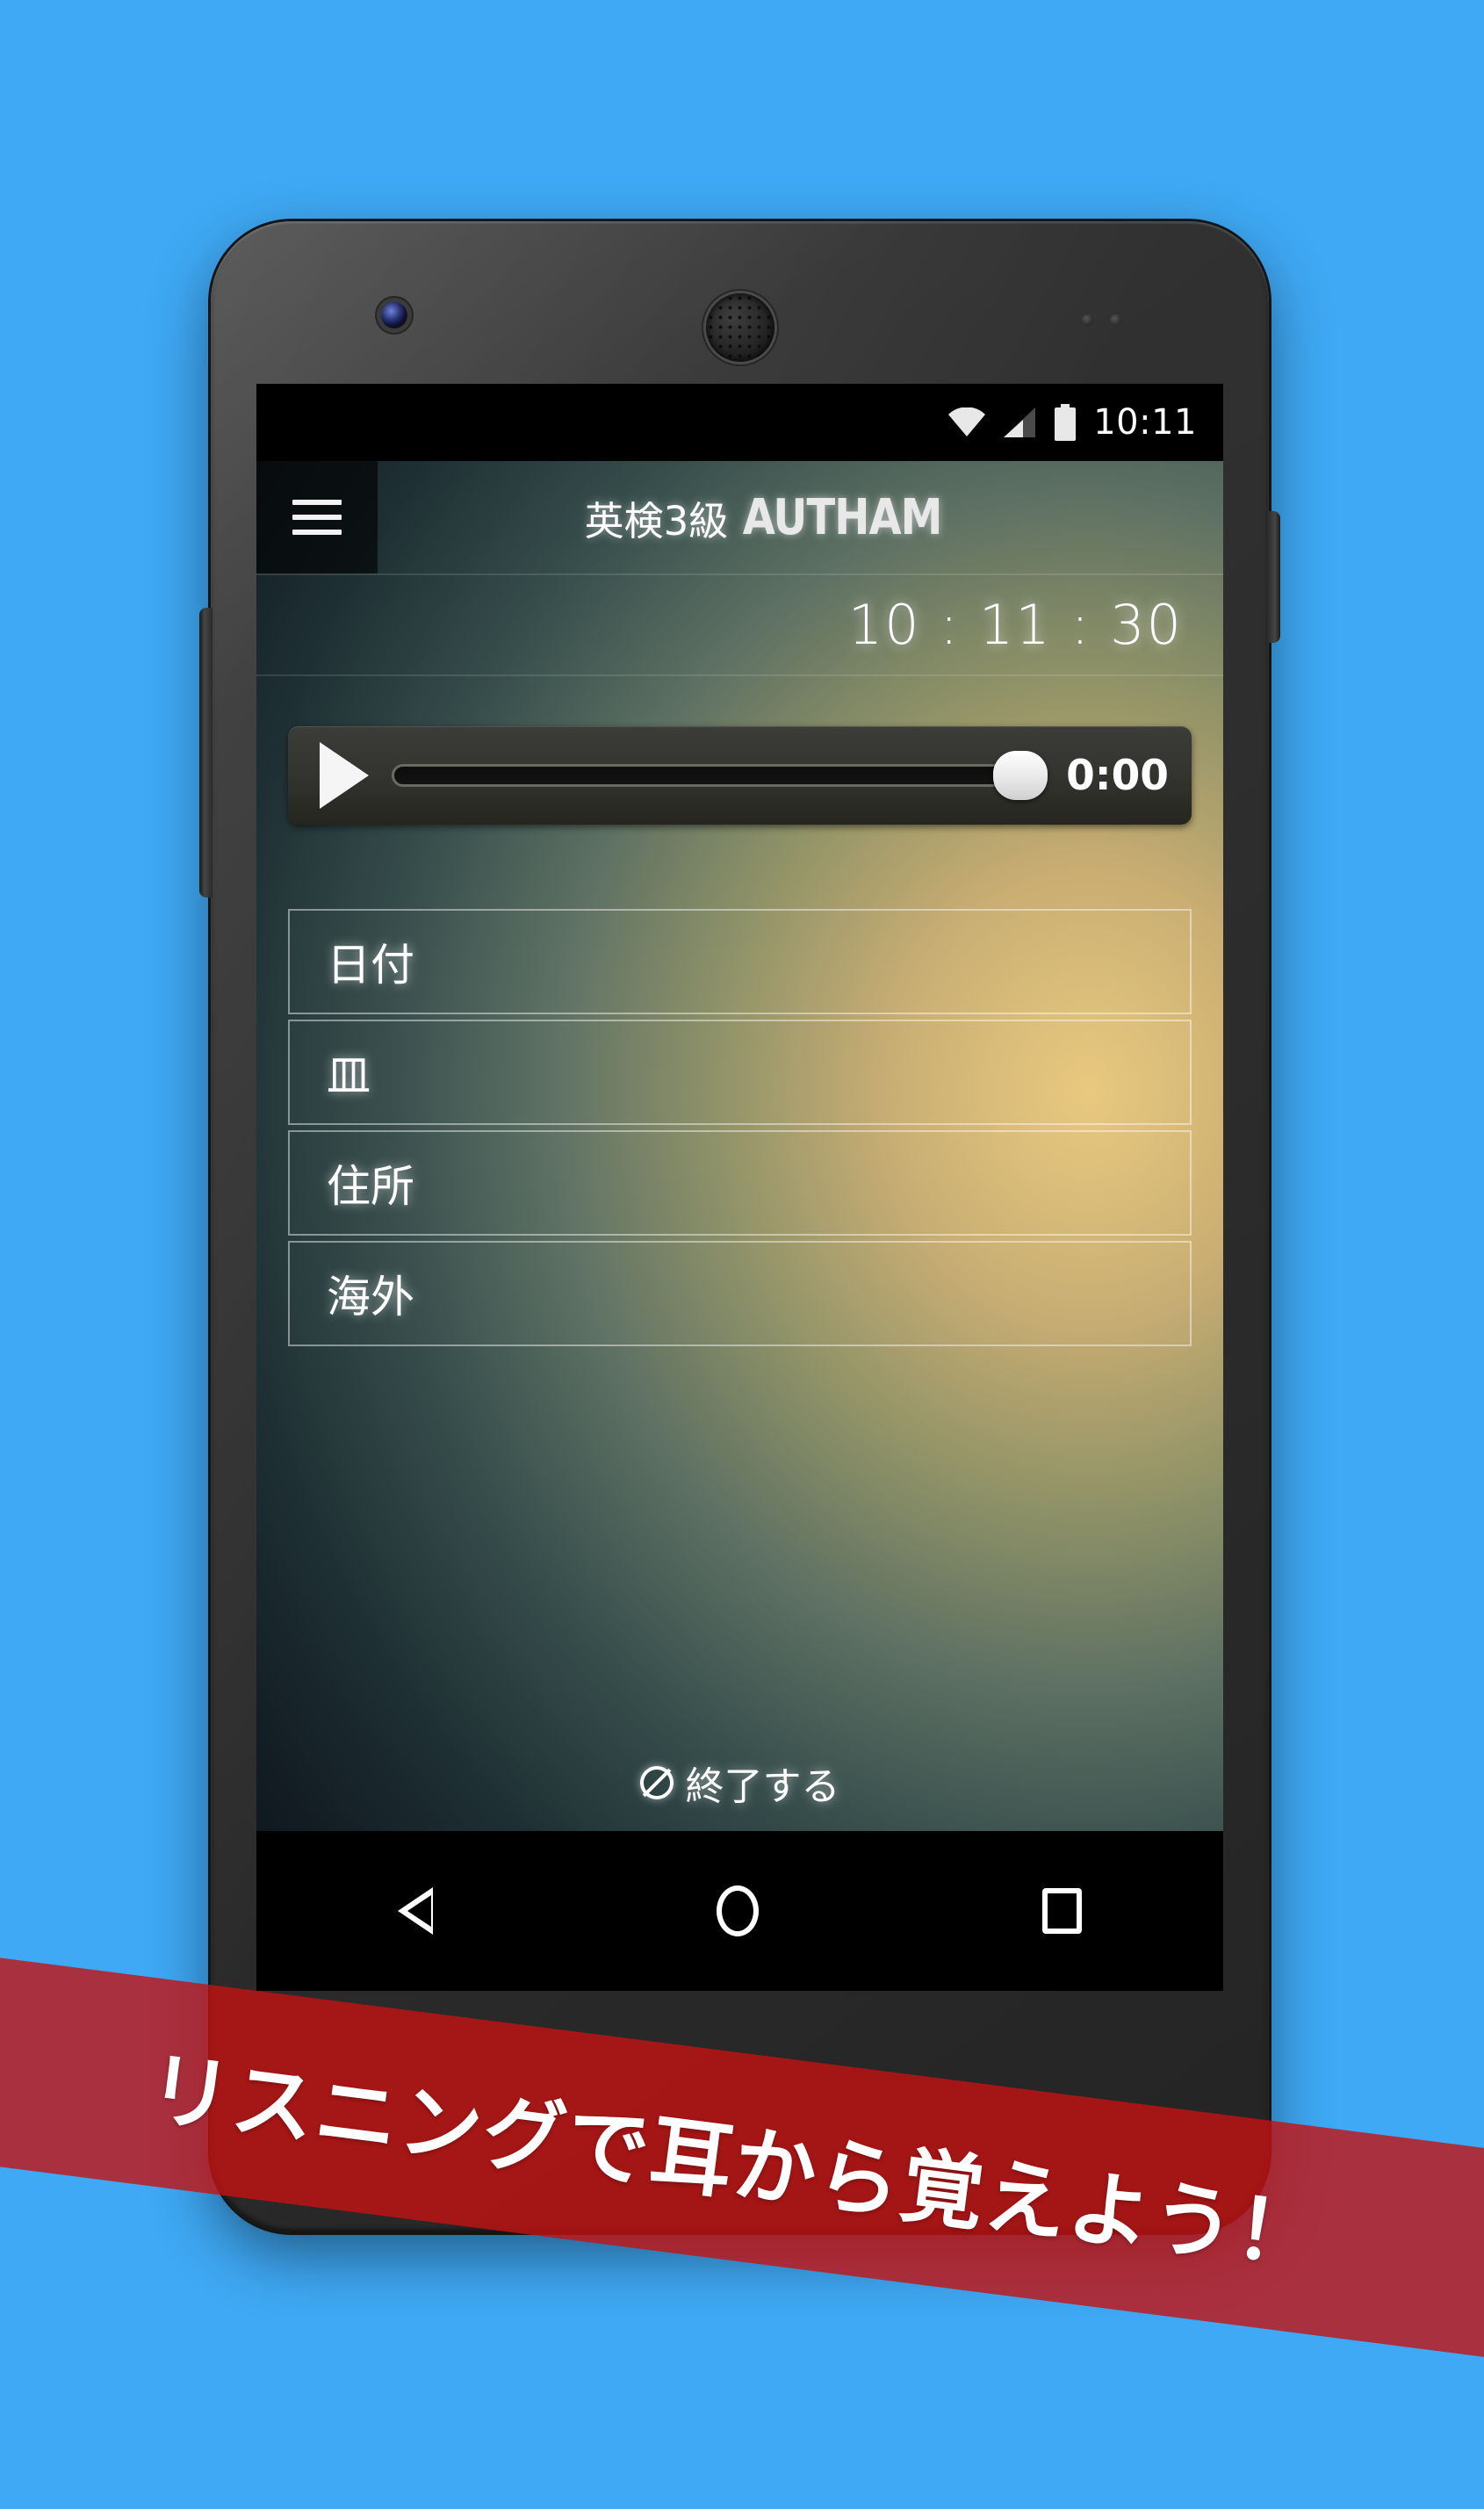 This screenshot has height=2509, width=1484. Describe the element at coordinates (416, 1911) in the screenshot. I see `nav-back-icon` at that location.